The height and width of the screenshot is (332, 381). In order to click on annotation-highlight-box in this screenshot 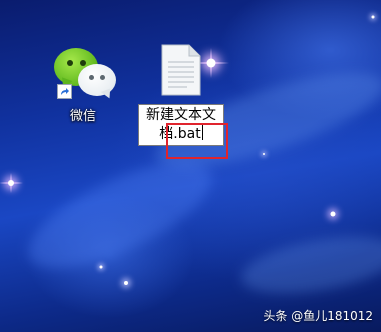, I will do `click(197, 141)`.